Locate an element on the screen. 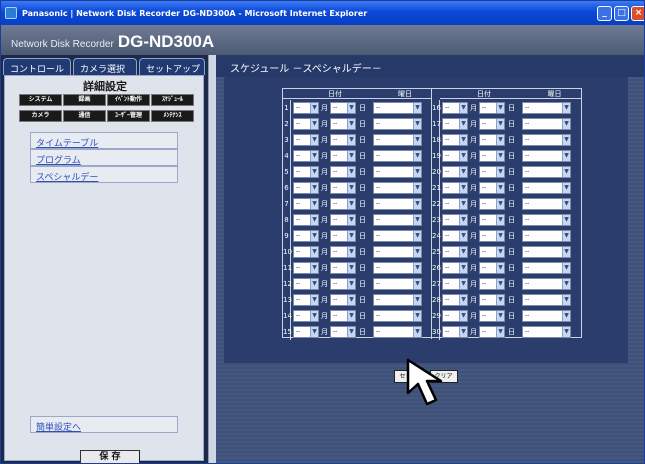 This screenshot has width=645, height=464. camera-button: カメラ is located at coordinates (40, 116).